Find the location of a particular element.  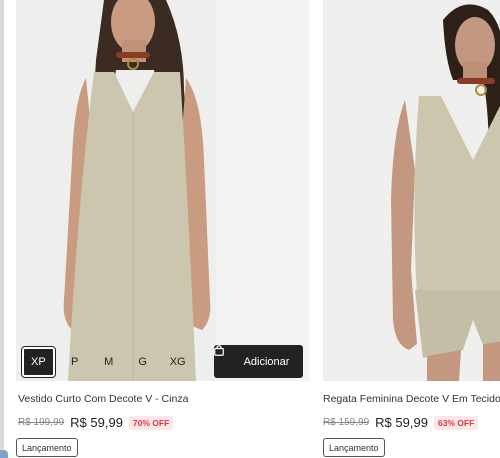

price-row: R$ 199,99 R$ 59,99 70% OFF is located at coordinates (96, 422).